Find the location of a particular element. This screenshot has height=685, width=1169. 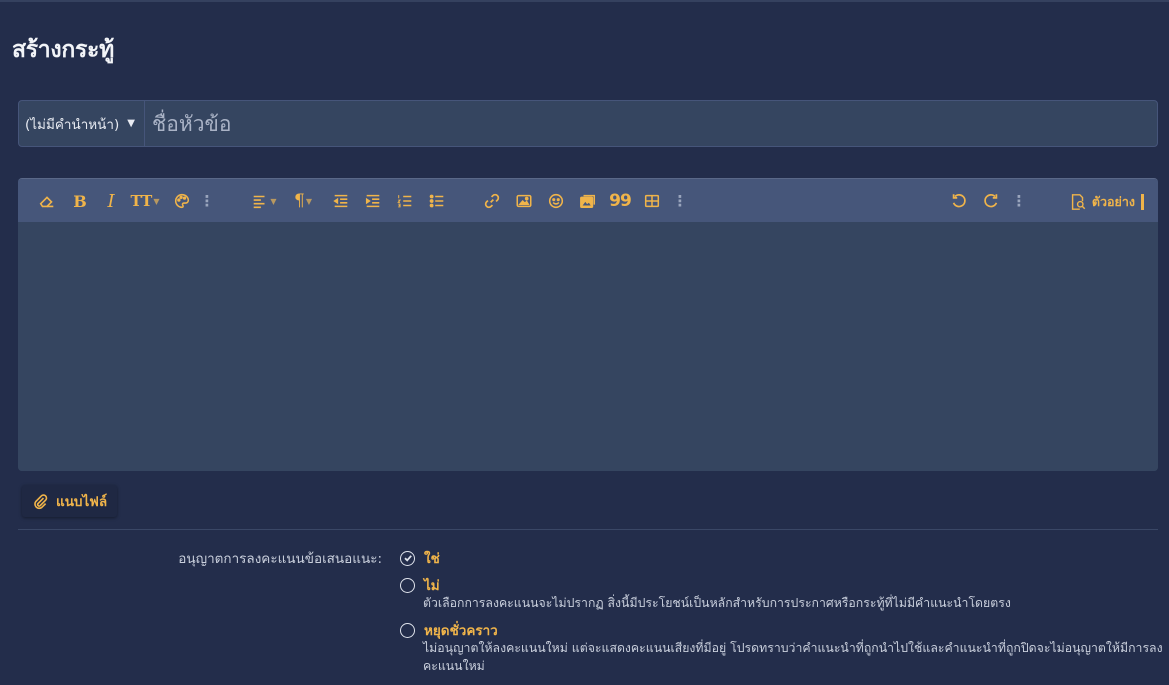

align-button: ▼ is located at coordinates (264, 201).